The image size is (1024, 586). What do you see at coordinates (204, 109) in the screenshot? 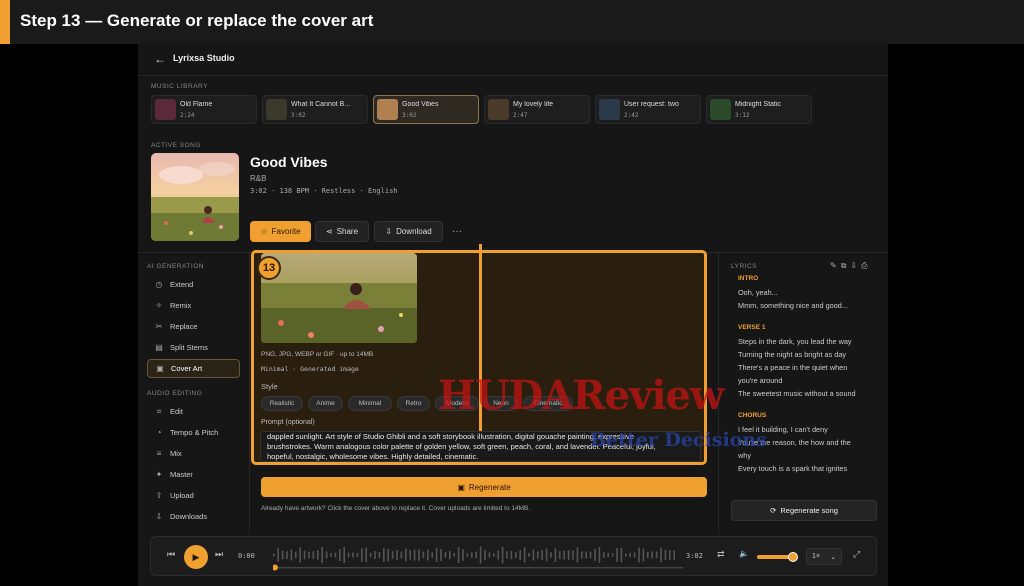
I see `library-song-card: Old Flame 2:24` at bounding box center [204, 109].